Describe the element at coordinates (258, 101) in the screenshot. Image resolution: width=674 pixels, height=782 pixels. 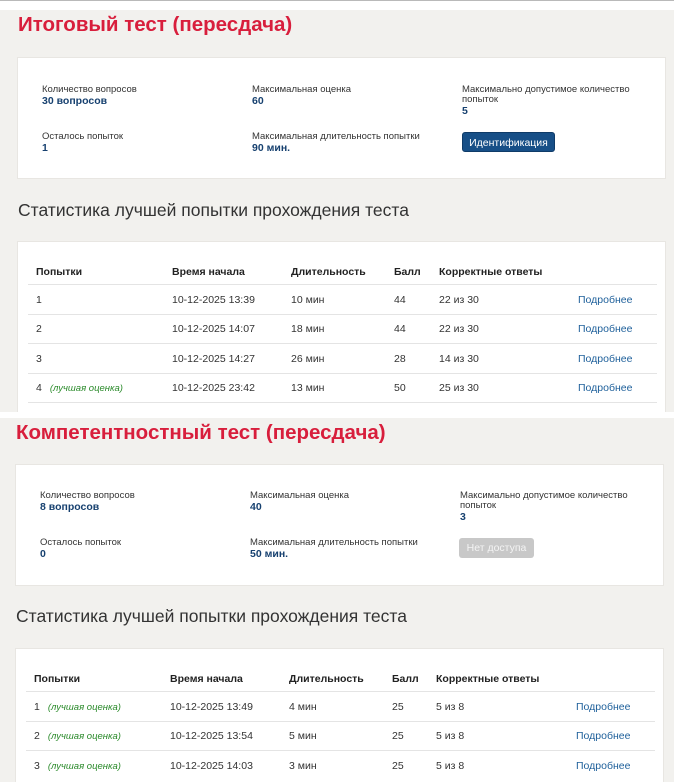
I see `max-score-value: 60` at that location.